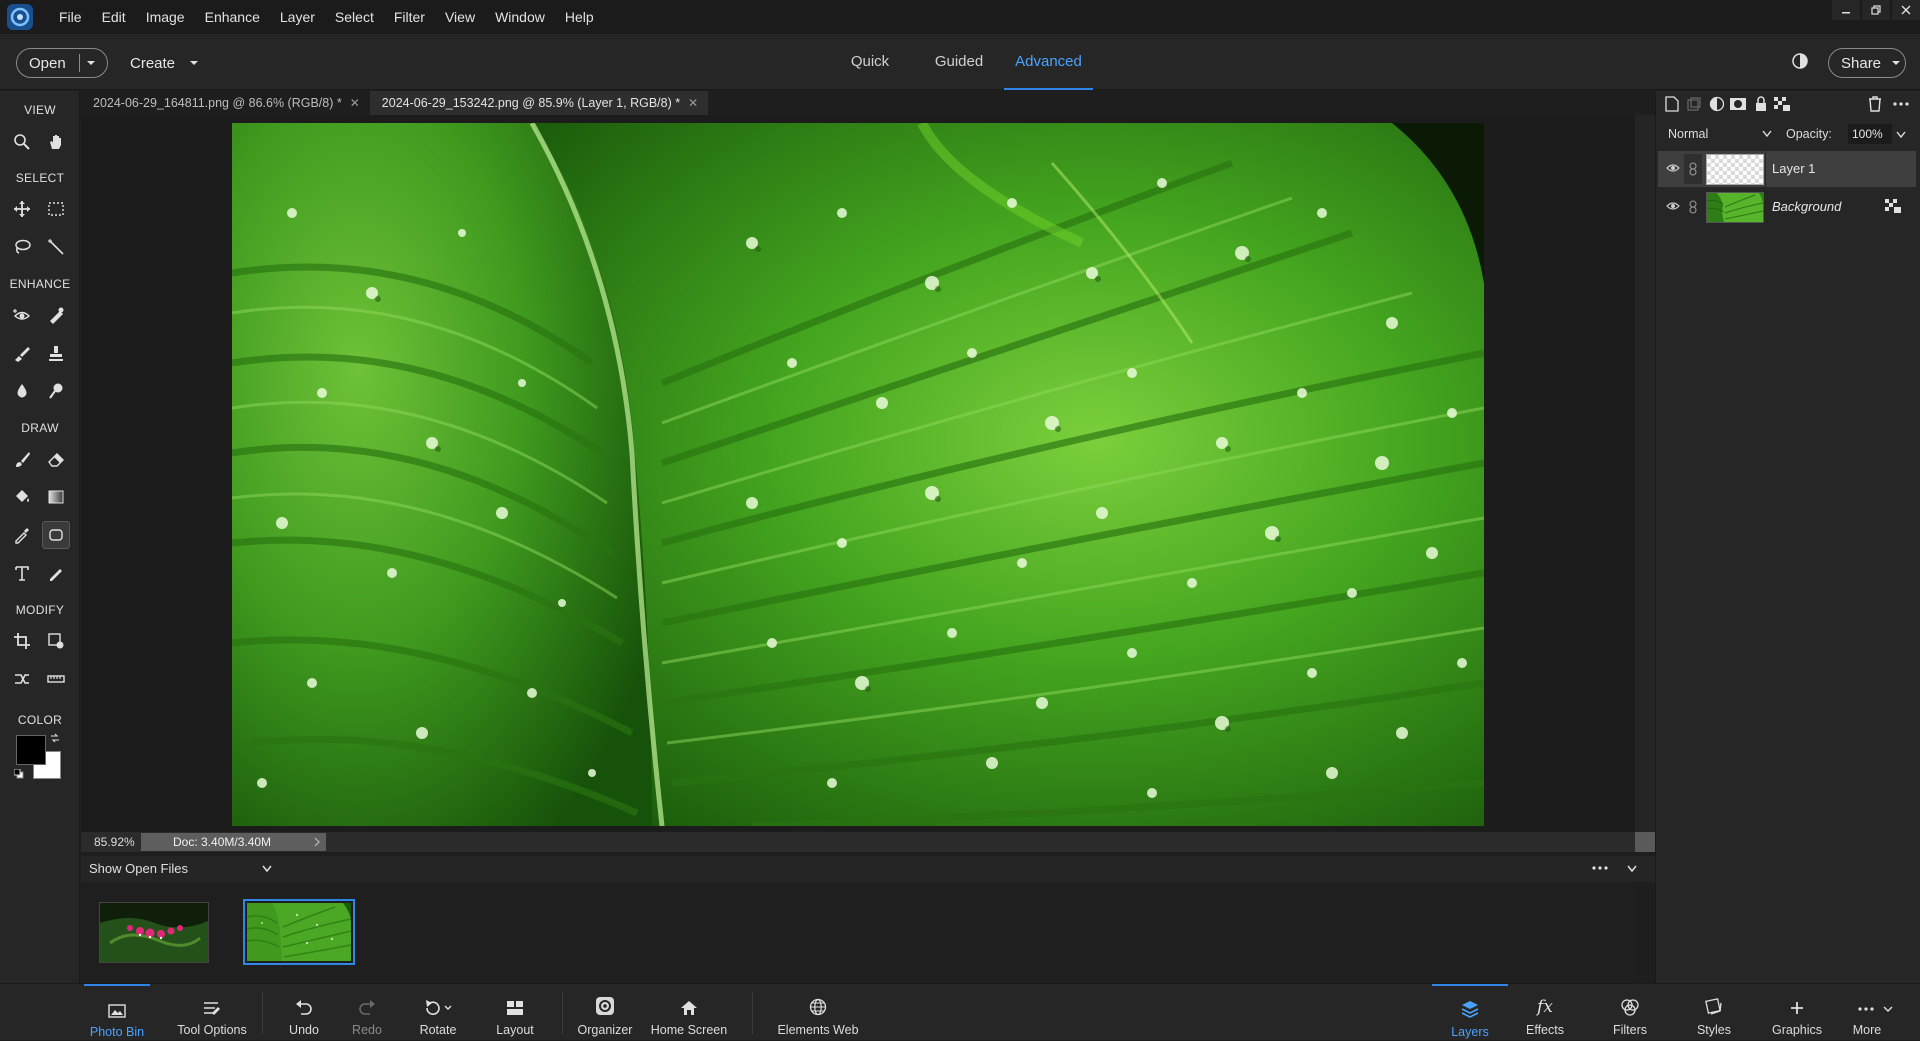 This screenshot has height=1041, width=1920. Describe the element at coordinates (22, 573) in the screenshot. I see `type-tool-icon` at that location.